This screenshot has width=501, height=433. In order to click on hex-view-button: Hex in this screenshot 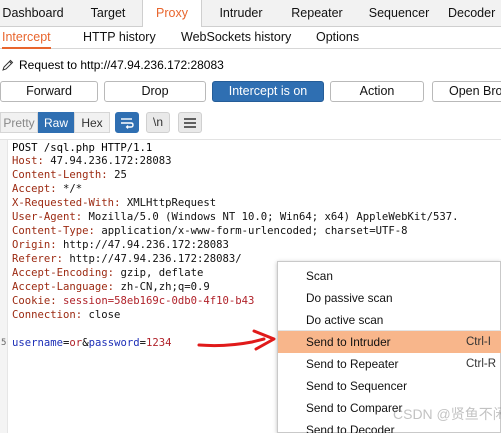, I will do `click(92, 122)`.